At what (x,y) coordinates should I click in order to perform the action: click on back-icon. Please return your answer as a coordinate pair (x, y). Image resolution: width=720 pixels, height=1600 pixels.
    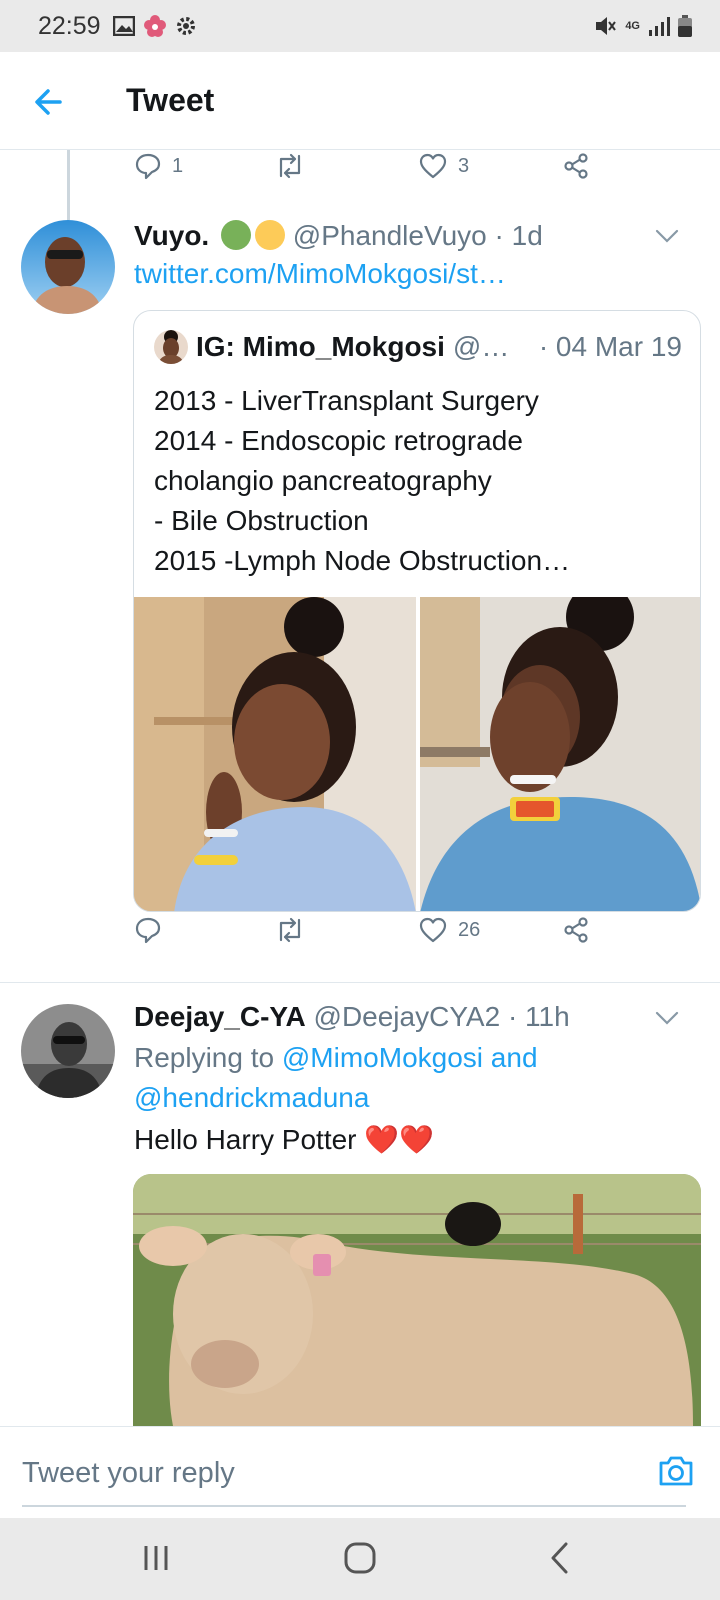
    Looking at the image, I should click on (560, 1558).